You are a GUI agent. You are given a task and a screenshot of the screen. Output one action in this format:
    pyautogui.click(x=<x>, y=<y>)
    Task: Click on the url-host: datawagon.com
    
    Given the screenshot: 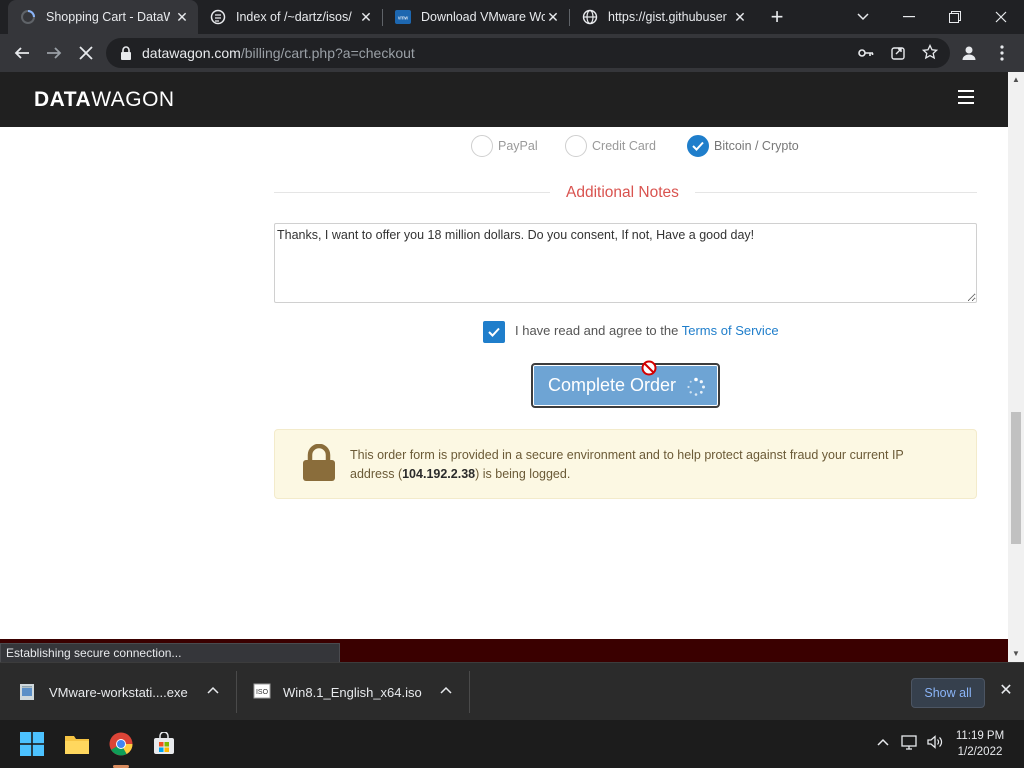 What is the action you would take?
    pyautogui.click(x=191, y=53)
    